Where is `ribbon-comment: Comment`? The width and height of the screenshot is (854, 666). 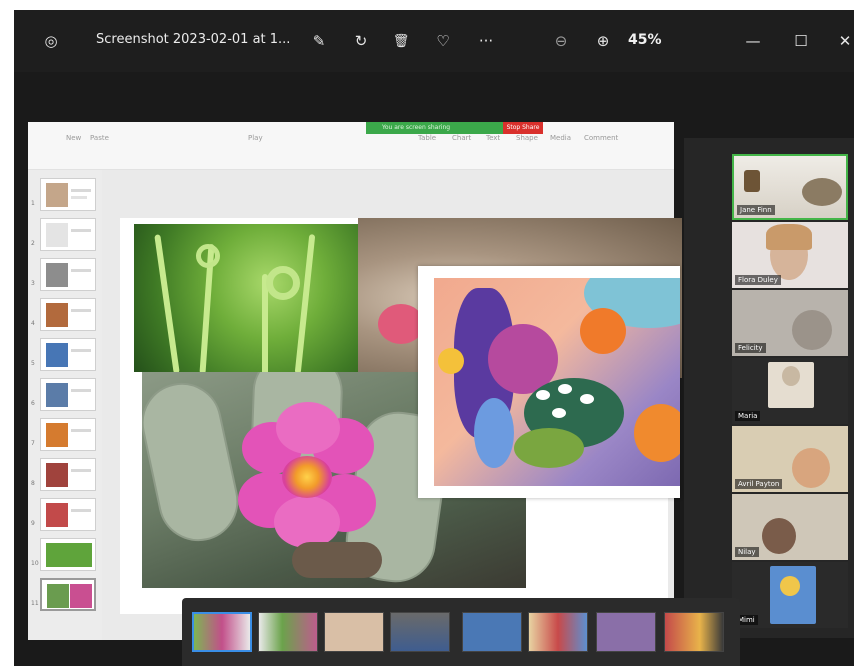
ribbon-comment: Comment is located at coordinates (601, 138).